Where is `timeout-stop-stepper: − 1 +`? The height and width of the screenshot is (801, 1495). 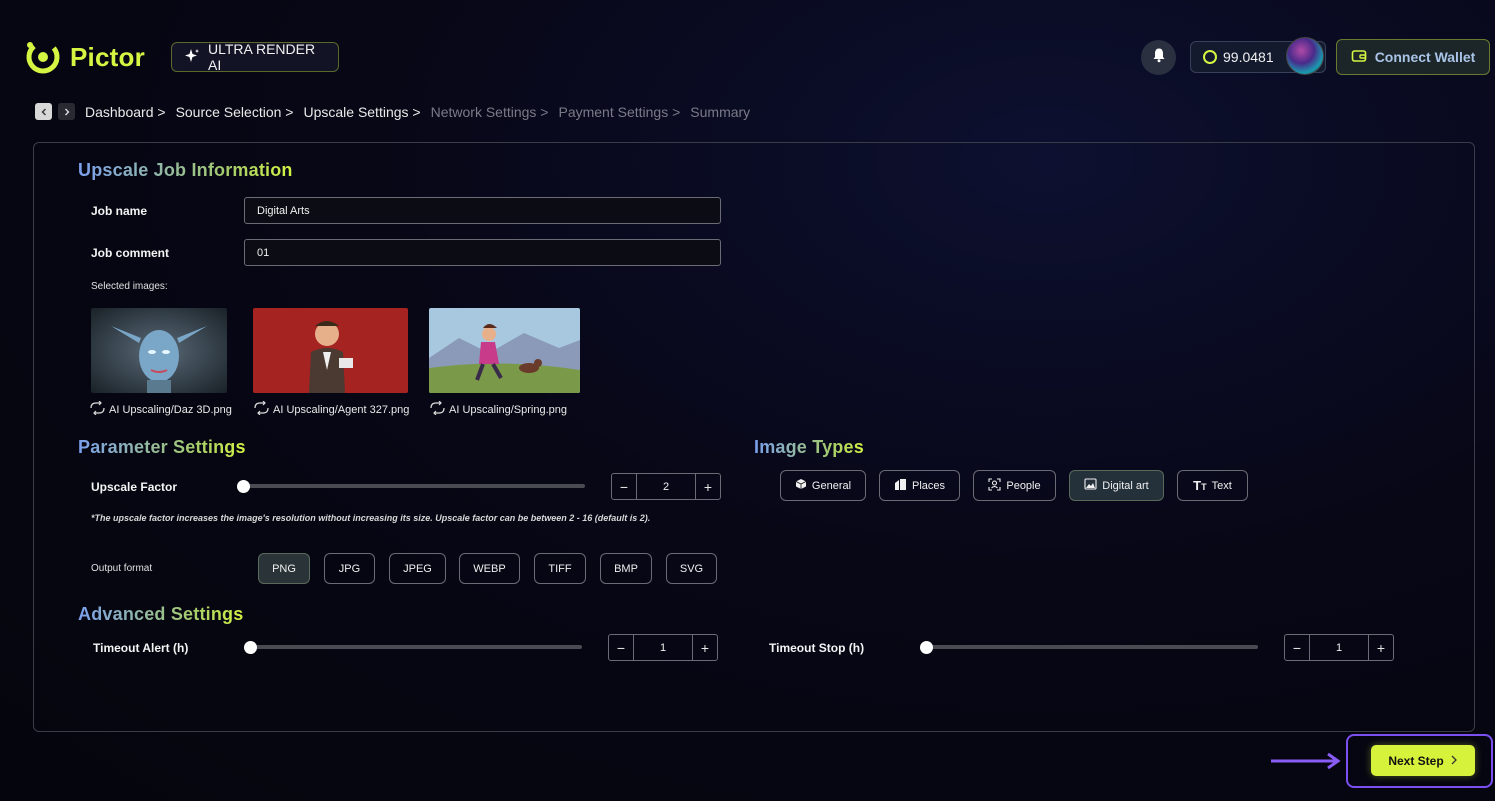 timeout-stop-stepper: − 1 + is located at coordinates (1339, 647).